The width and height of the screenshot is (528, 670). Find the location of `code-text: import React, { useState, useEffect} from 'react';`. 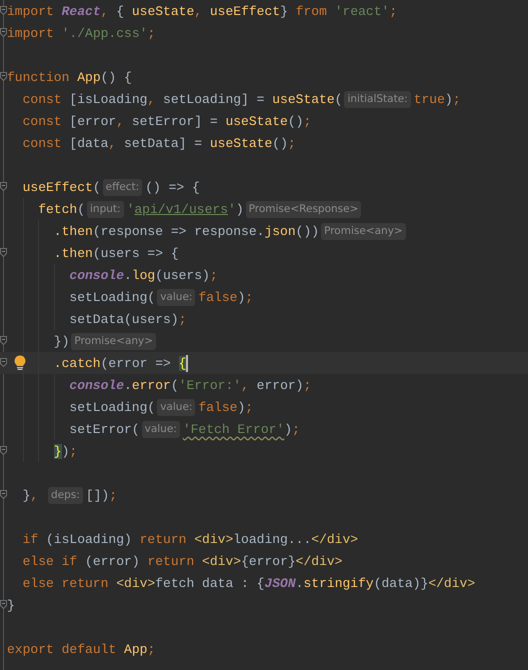

code-text: import React, { useState, useEffect} from 'react'; is located at coordinates (202, 11).